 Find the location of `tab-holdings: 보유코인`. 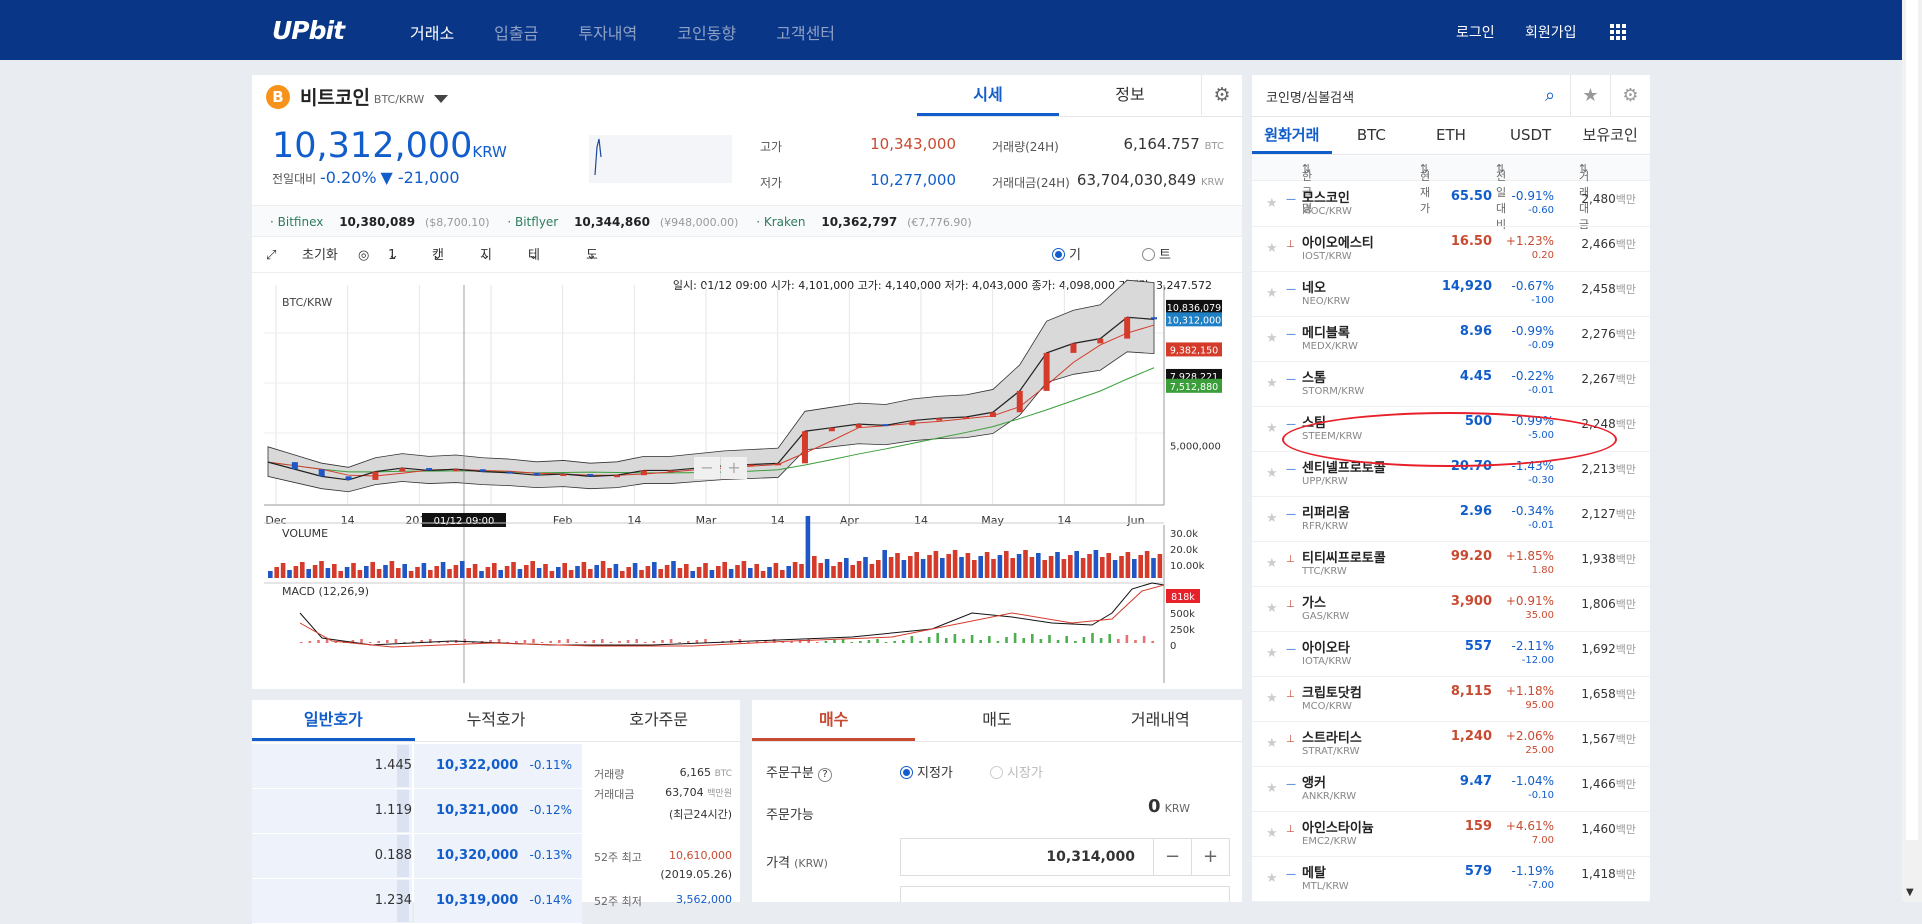

tab-holdings: 보유코인 is located at coordinates (1610, 135).